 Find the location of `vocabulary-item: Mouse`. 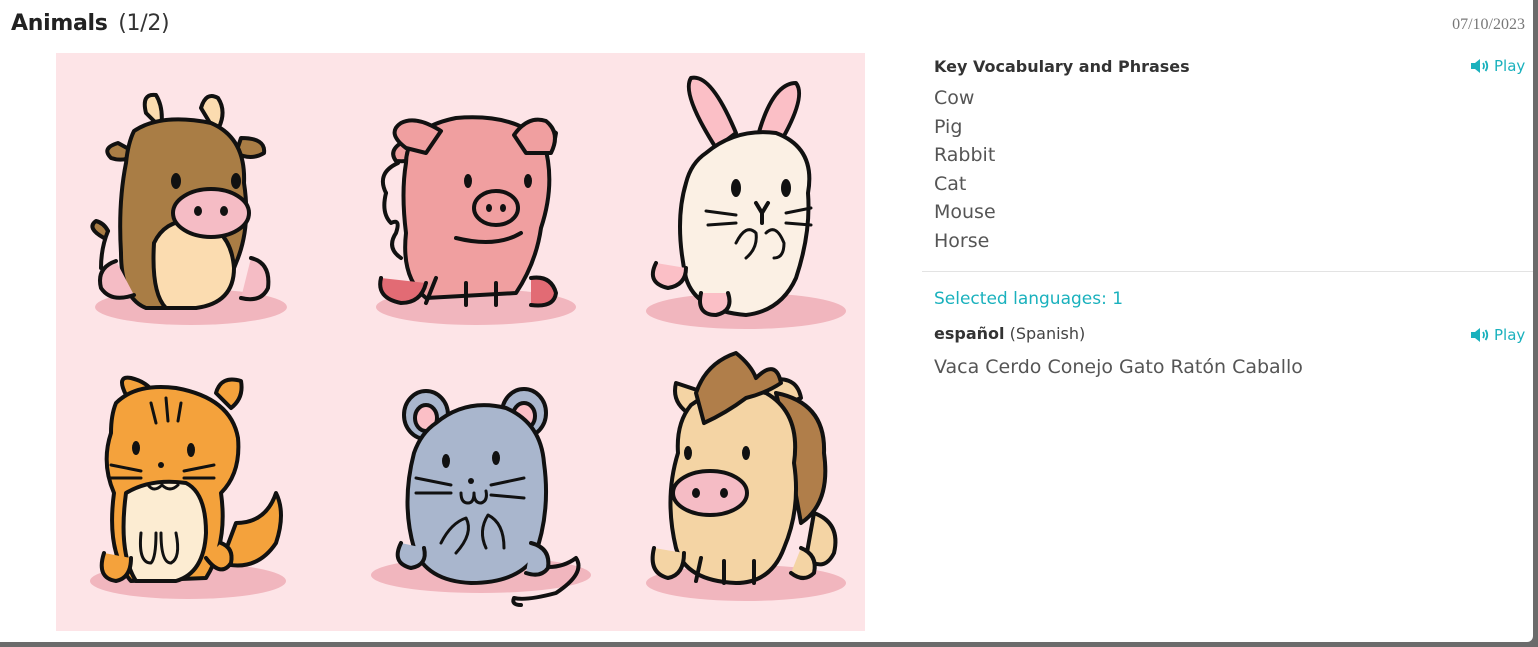

vocabulary-item: Mouse is located at coordinates (965, 212).